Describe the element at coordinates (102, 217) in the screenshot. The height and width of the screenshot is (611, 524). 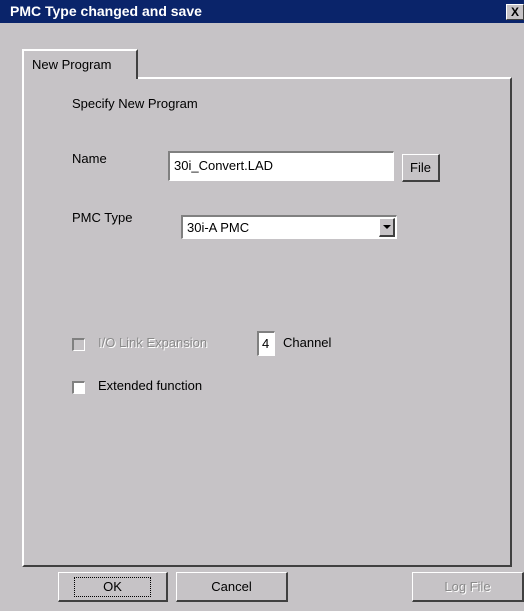
I see `pmc-type-label: PMC Type` at that location.